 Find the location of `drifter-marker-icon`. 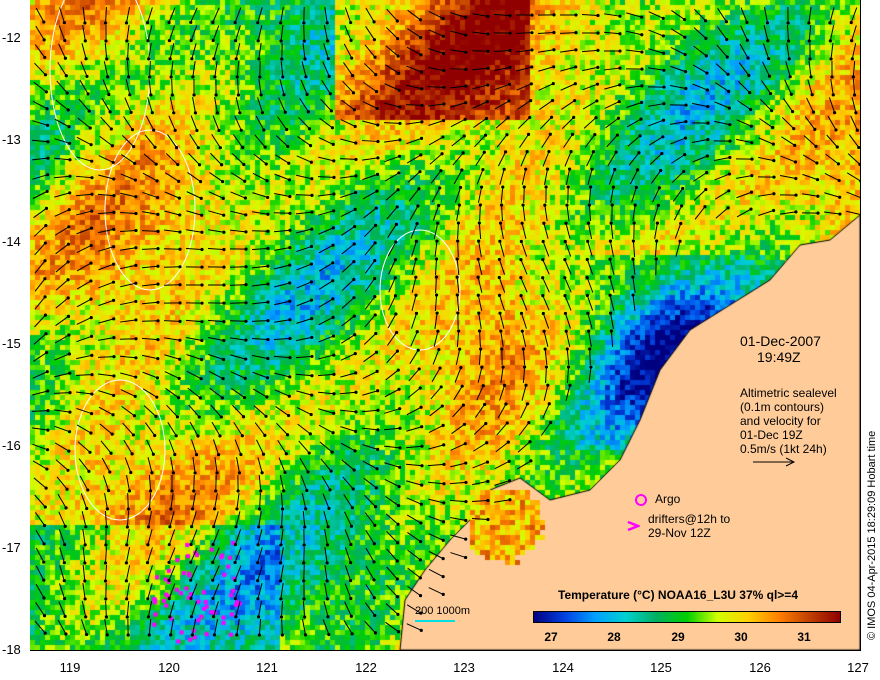

drifter-marker-icon is located at coordinates (633, 526).